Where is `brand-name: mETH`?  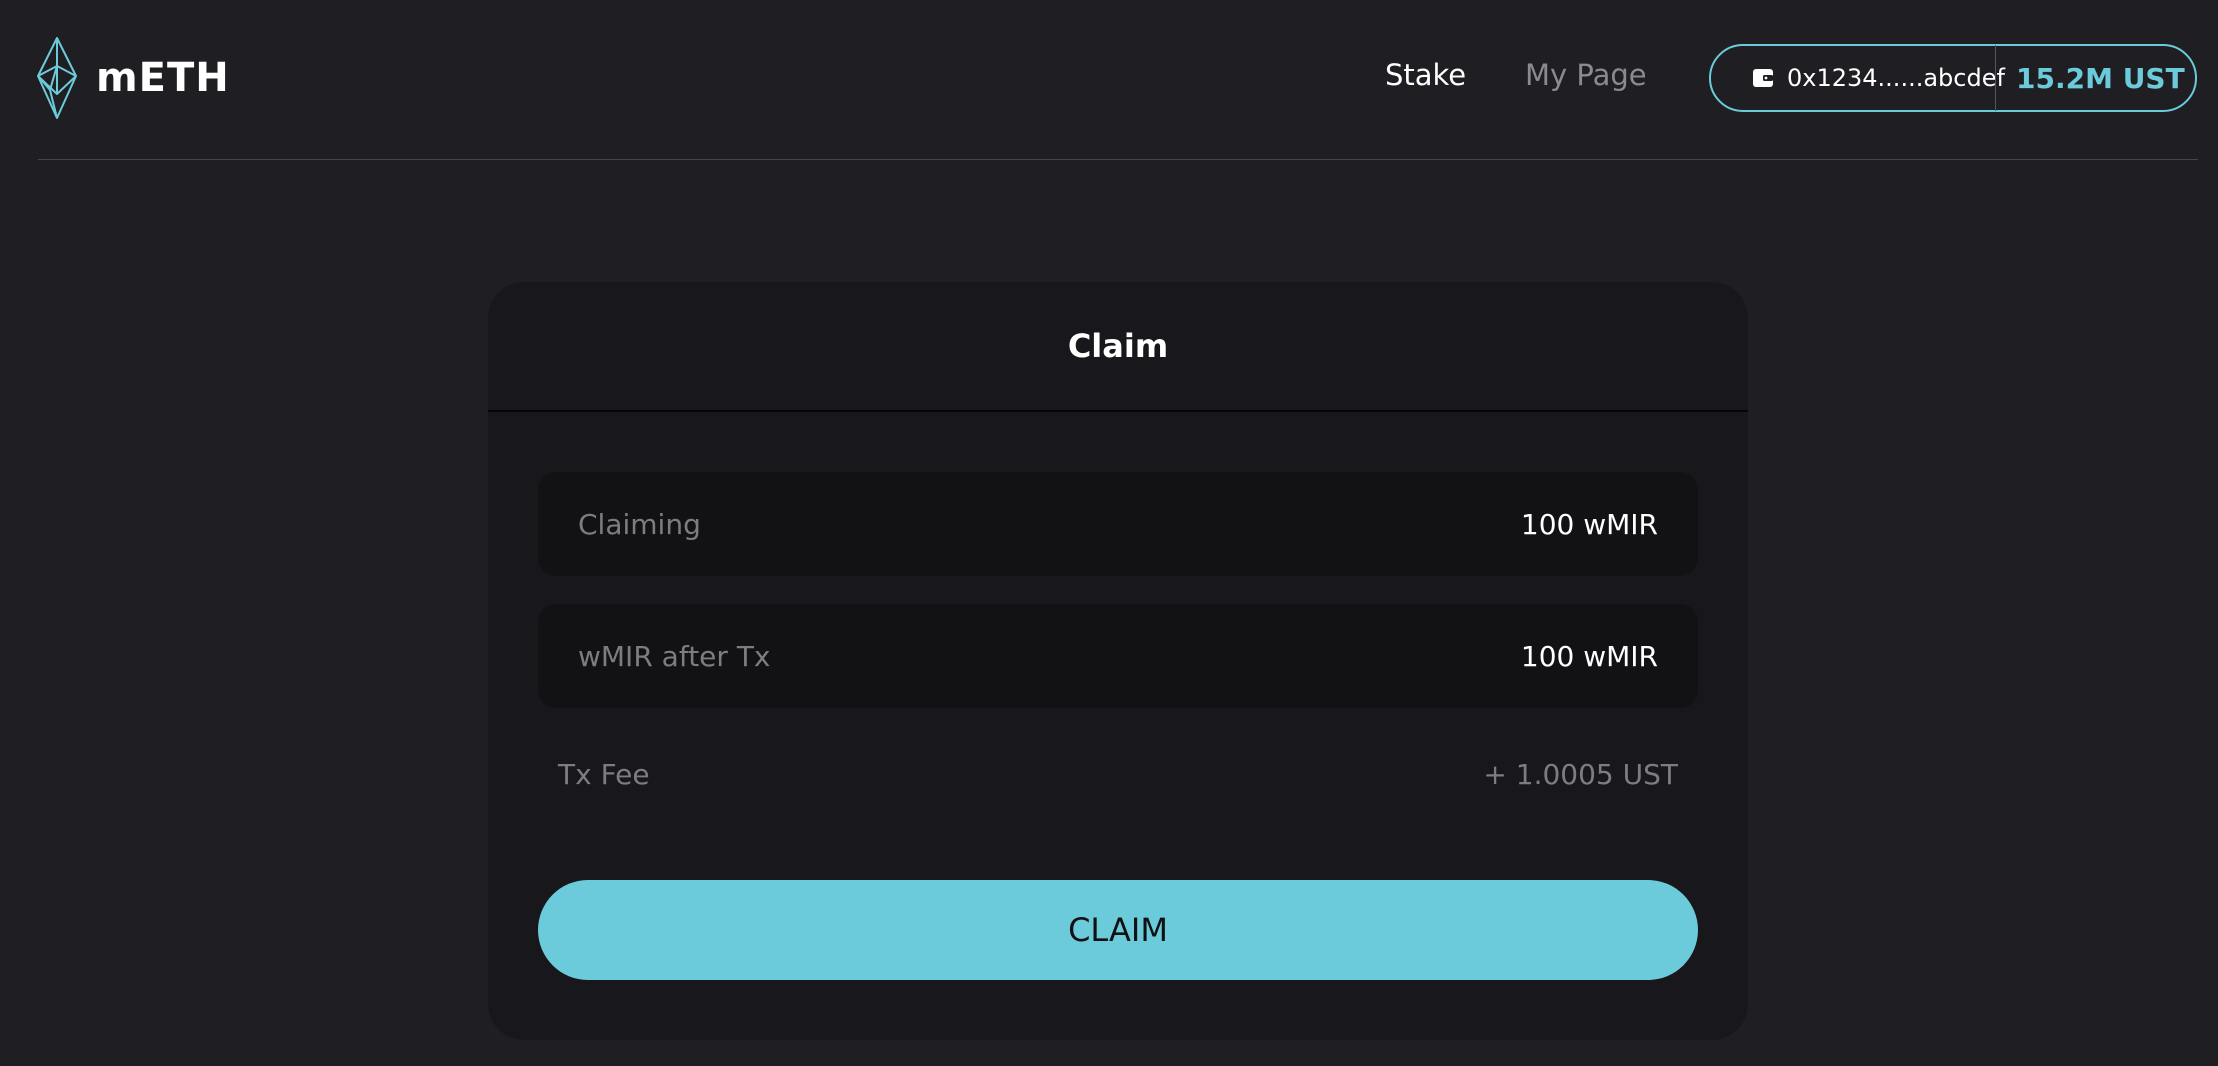 brand-name: mETH is located at coordinates (163, 78).